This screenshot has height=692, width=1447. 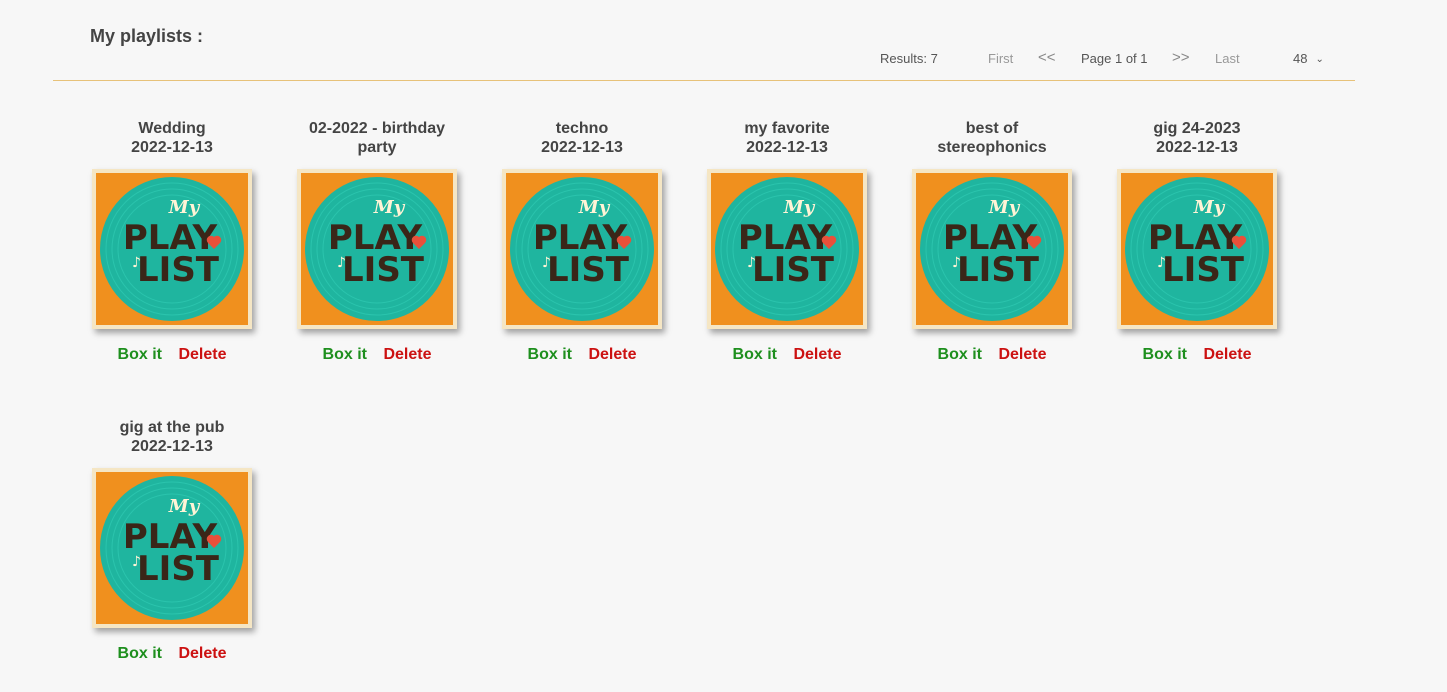 I want to click on first-page-link: First, so click(x=1000, y=58).